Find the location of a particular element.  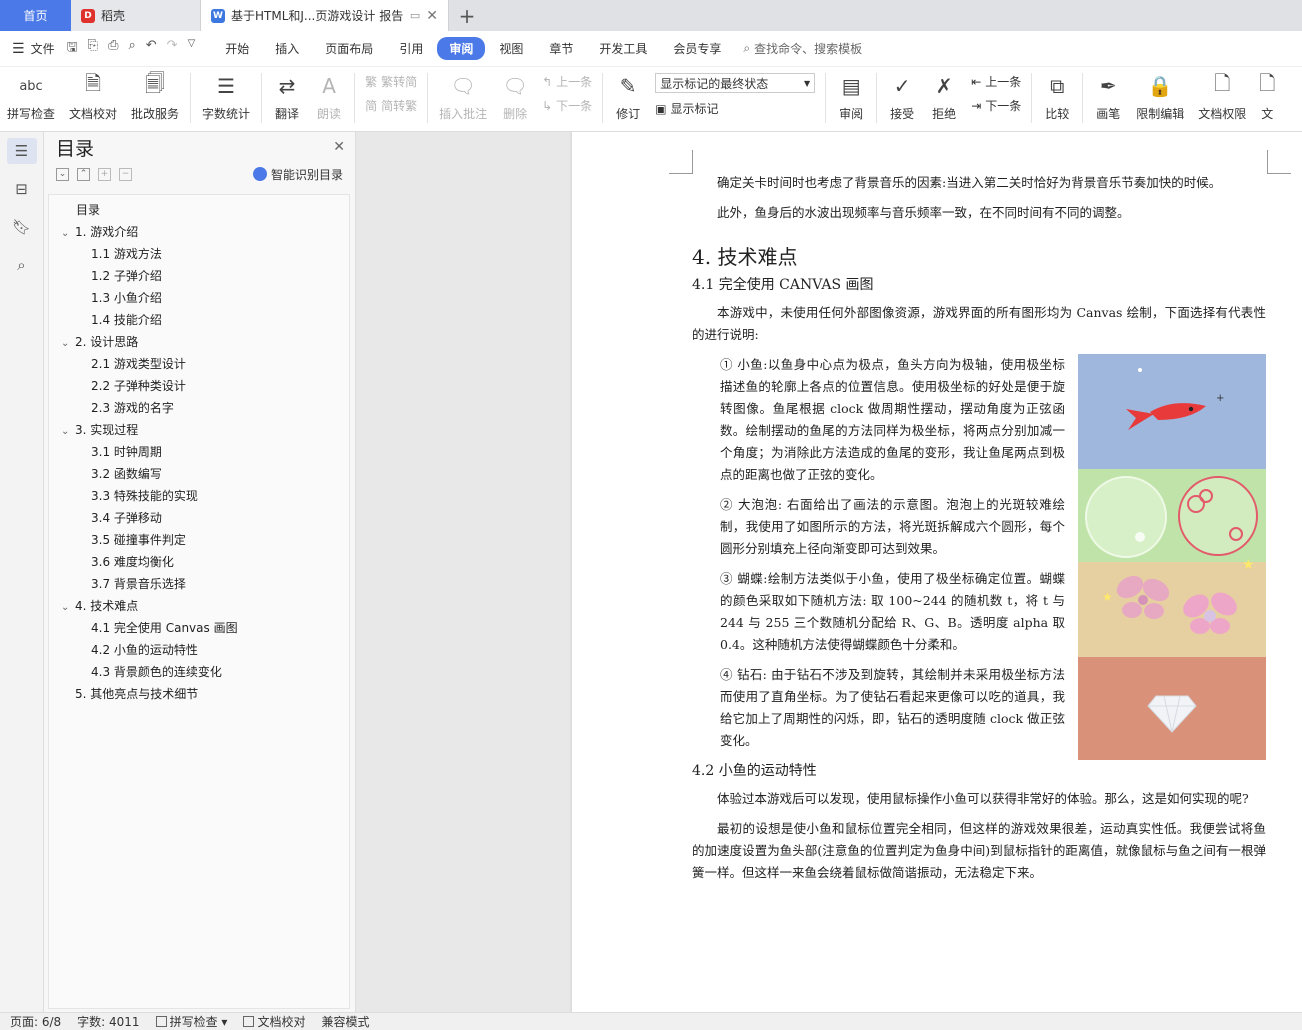

insert-comment-button: 🗨 插入批注 is located at coordinates (463, 96).